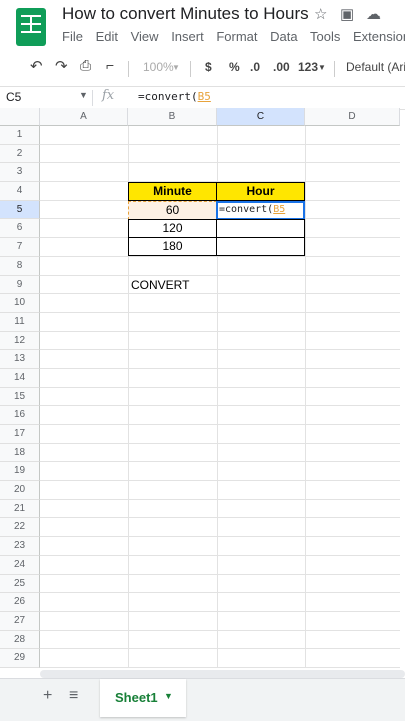 This screenshot has width=405, height=721. What do you see at coordinates (168, 696) in the screenshot?
I see `sheet-tab-menu-icon: ▼` at bounding box center [168, 696].